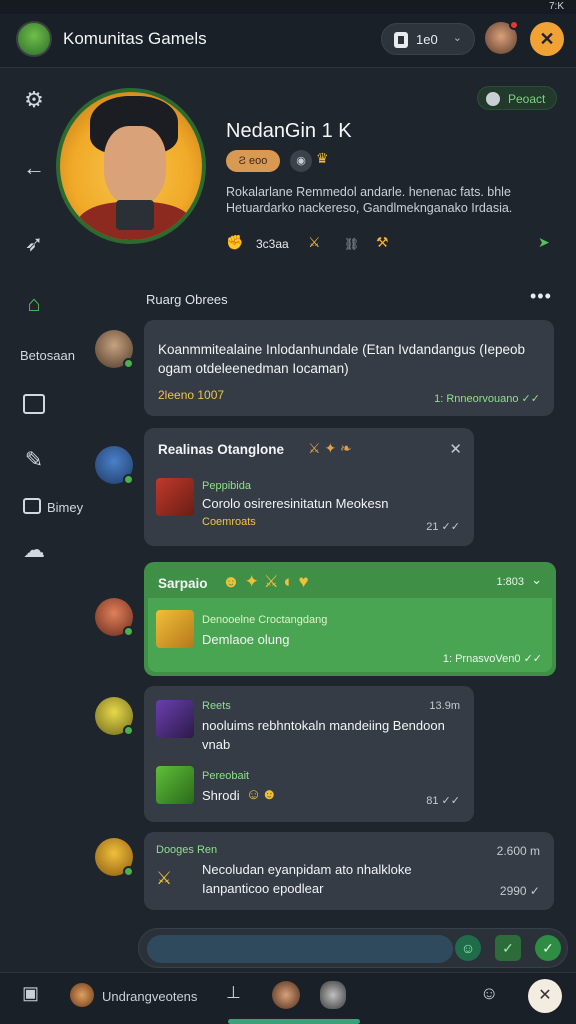  Describe the element at coordinates (391, 245) in the screenshot. I see `profile-stats: ✊ 3c3aa ⚔ ⛓ ⚒ ➤` at that location.